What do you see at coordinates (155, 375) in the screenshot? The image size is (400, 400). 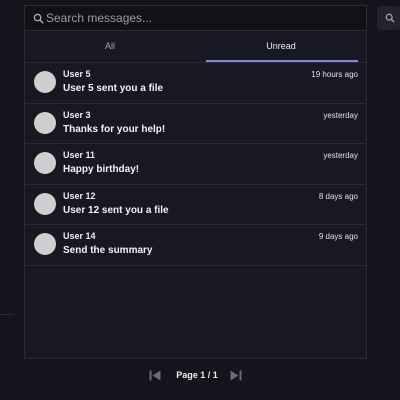 I see `skip-previous-icon` at bounding box center [155, 375].